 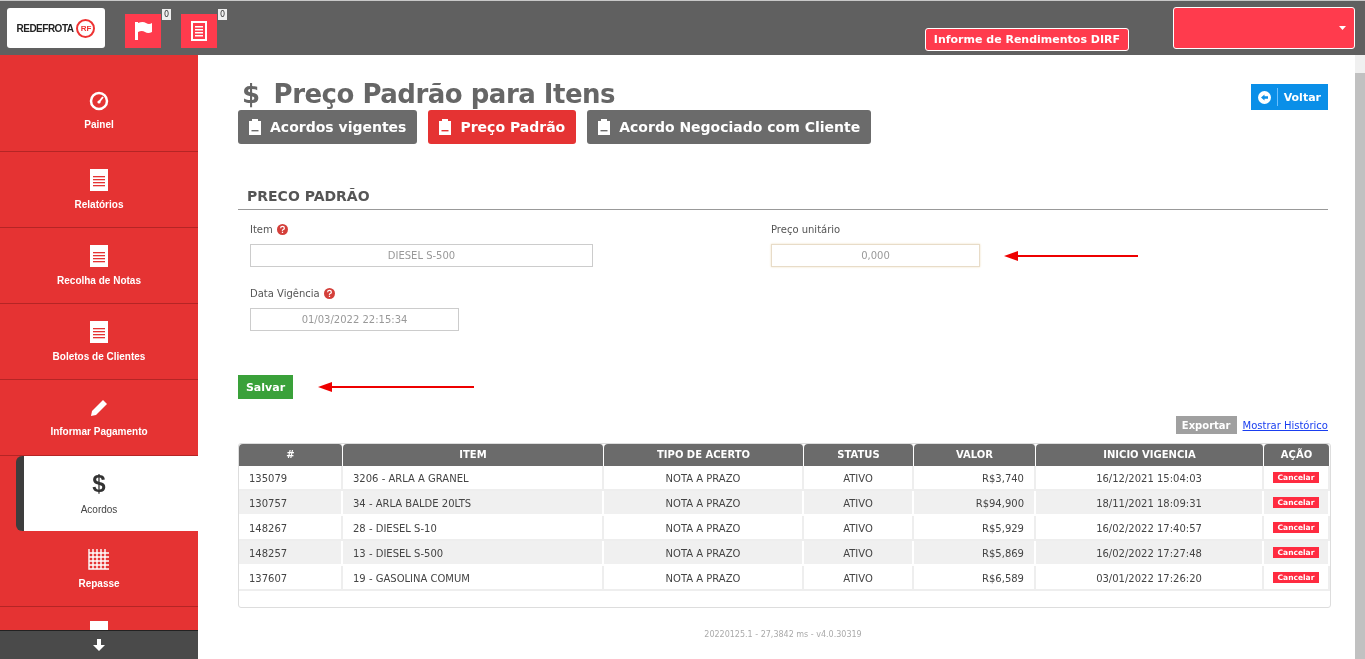 What do you see at coordinates (86, 28) in the screenshot?
I see `logo-mark: RF` at bounding box center [86, 28].